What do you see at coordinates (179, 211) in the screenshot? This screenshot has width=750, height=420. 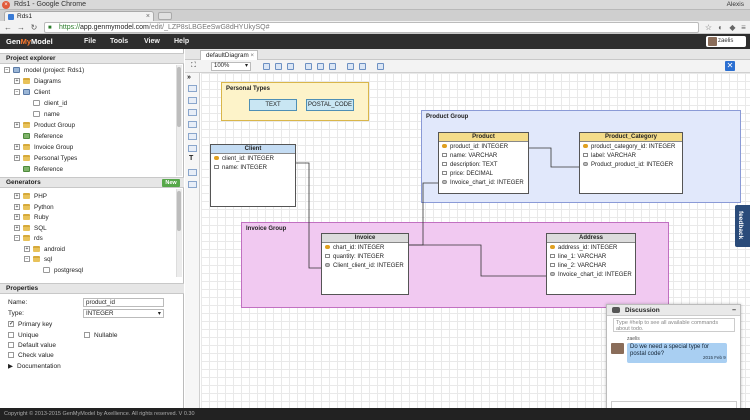 I see `generators-scroll-thumb` at bounding box center [179, 211].